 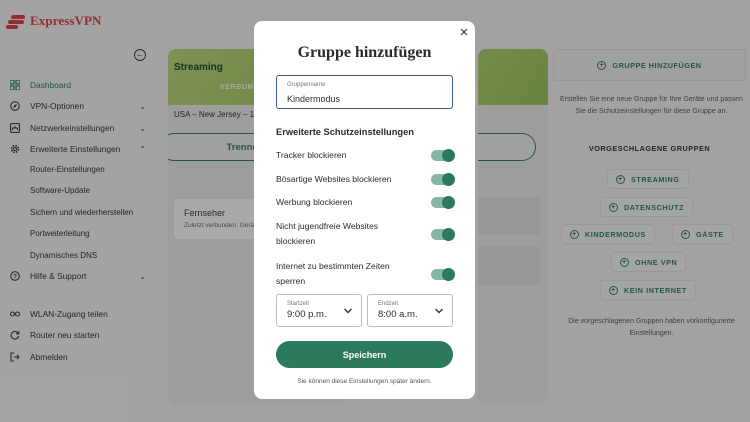 I want to click on close-button: ✕, so click(x=464, y=32).